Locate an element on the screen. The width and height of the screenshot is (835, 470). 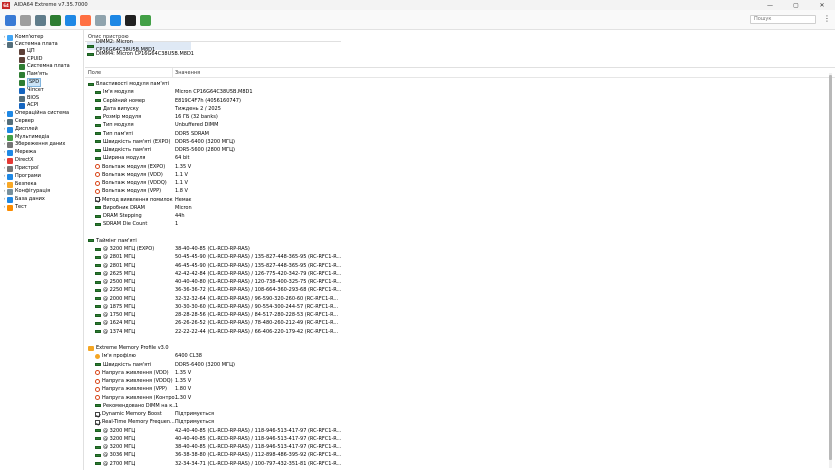
details-scrollbar is located at coordinates (830, 270).